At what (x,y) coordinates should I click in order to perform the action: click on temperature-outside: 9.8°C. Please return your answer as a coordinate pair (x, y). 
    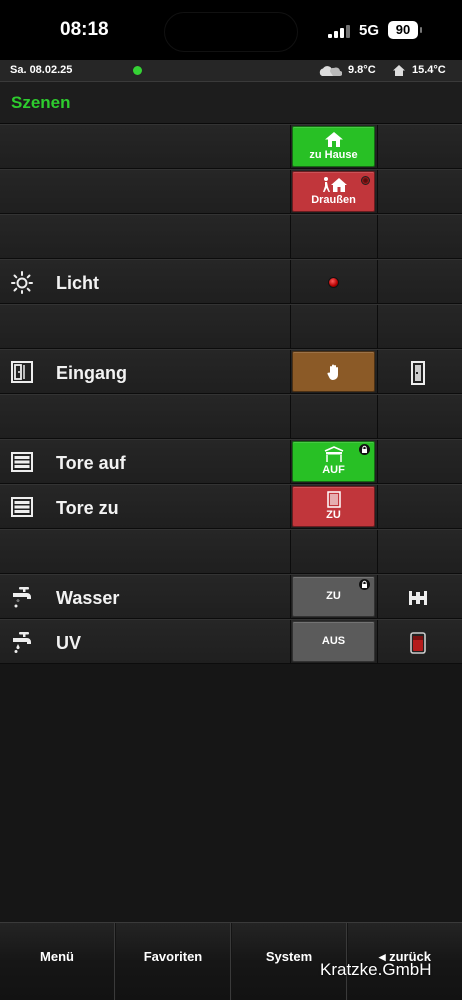
    Looking at the image, I should click on (362, 70).